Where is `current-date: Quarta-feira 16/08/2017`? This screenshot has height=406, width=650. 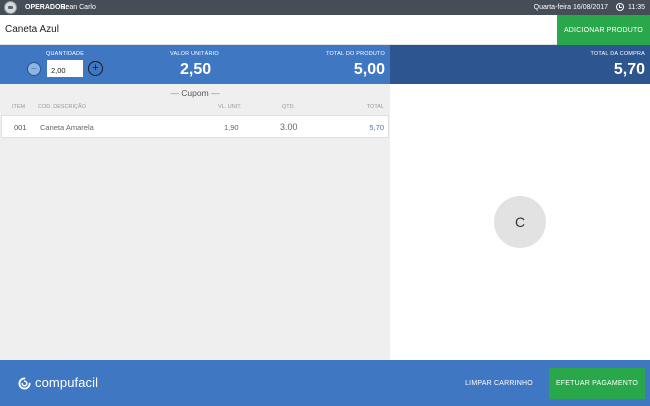 current-date: Quarta-feira 16/08/2017 is located at coordinates (570, 7).